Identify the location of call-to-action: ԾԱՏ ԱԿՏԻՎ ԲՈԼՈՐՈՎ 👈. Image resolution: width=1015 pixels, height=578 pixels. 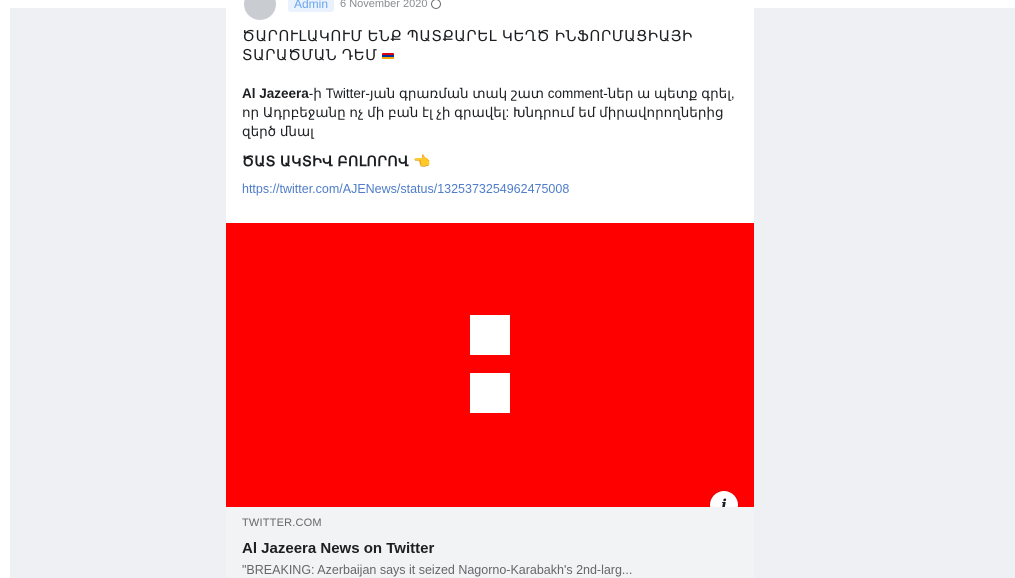
(336, 161).